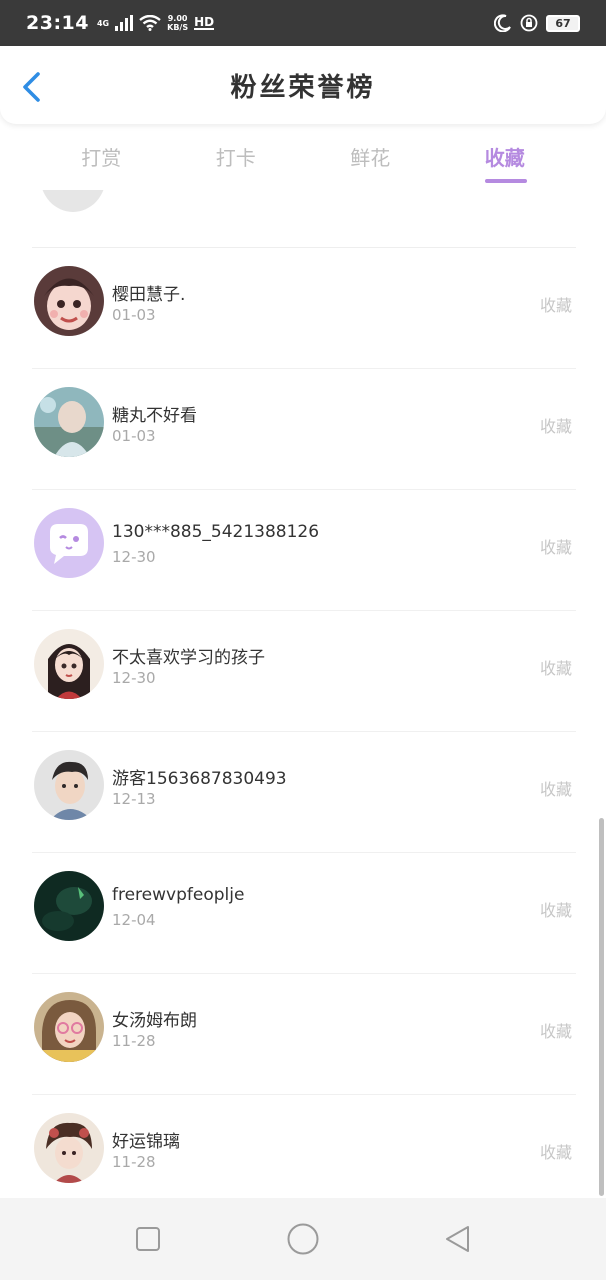 The width and height of the screenshot is (606, 1280). I want to click on network-indicators: 4G 9.00 KB/S HD, so click(155, 23).